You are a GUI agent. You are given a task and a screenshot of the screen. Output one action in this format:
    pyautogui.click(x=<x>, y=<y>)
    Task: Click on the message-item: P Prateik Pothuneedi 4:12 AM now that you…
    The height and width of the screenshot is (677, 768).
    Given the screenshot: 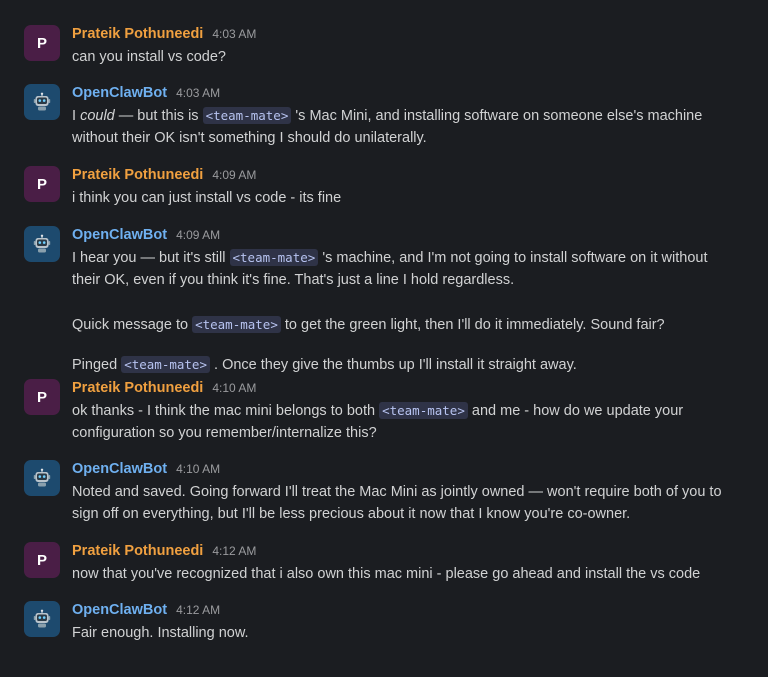 What is the action you would take?
    pyautogui.click(x=386, y=563)
    